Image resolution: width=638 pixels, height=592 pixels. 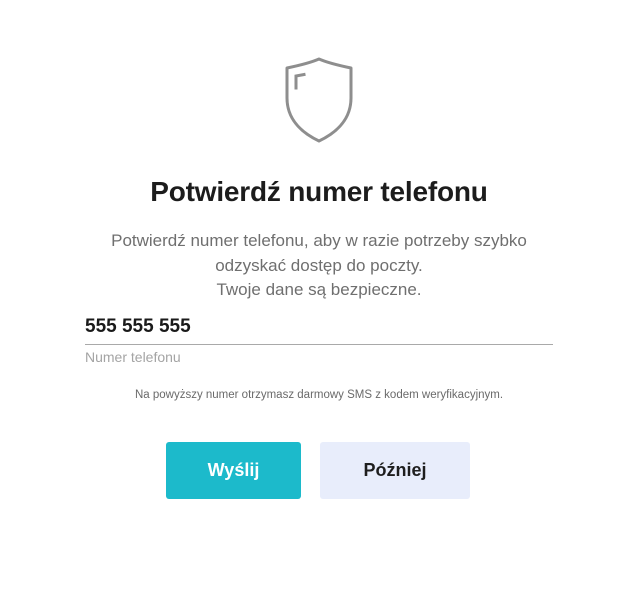 What do you see at coordinates (233, 470) in the screenshot?
I see `send-button: Wyślij` at bounding box center [233, 470].